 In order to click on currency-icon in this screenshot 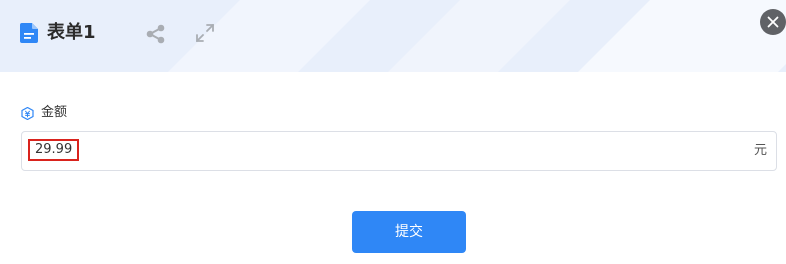, I will do `click(27, 113)`.